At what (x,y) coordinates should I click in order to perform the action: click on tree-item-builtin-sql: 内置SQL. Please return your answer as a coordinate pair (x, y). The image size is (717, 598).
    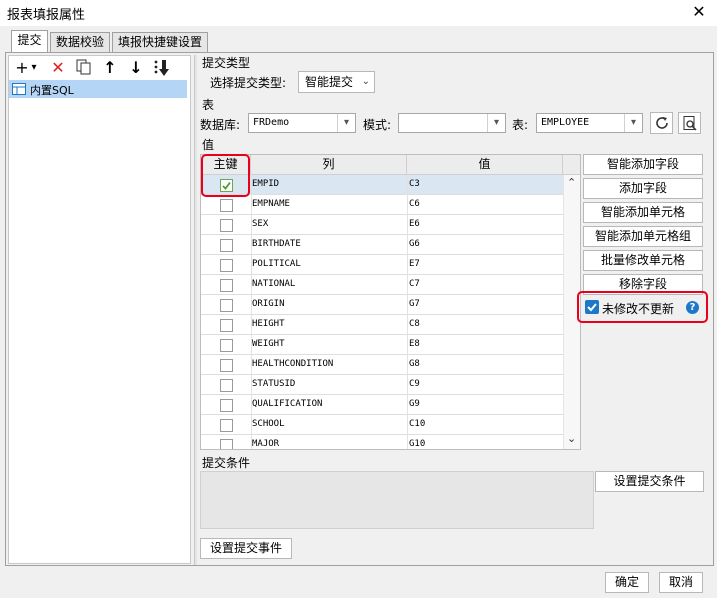
    Looking at the image, I should click on (98, 89).